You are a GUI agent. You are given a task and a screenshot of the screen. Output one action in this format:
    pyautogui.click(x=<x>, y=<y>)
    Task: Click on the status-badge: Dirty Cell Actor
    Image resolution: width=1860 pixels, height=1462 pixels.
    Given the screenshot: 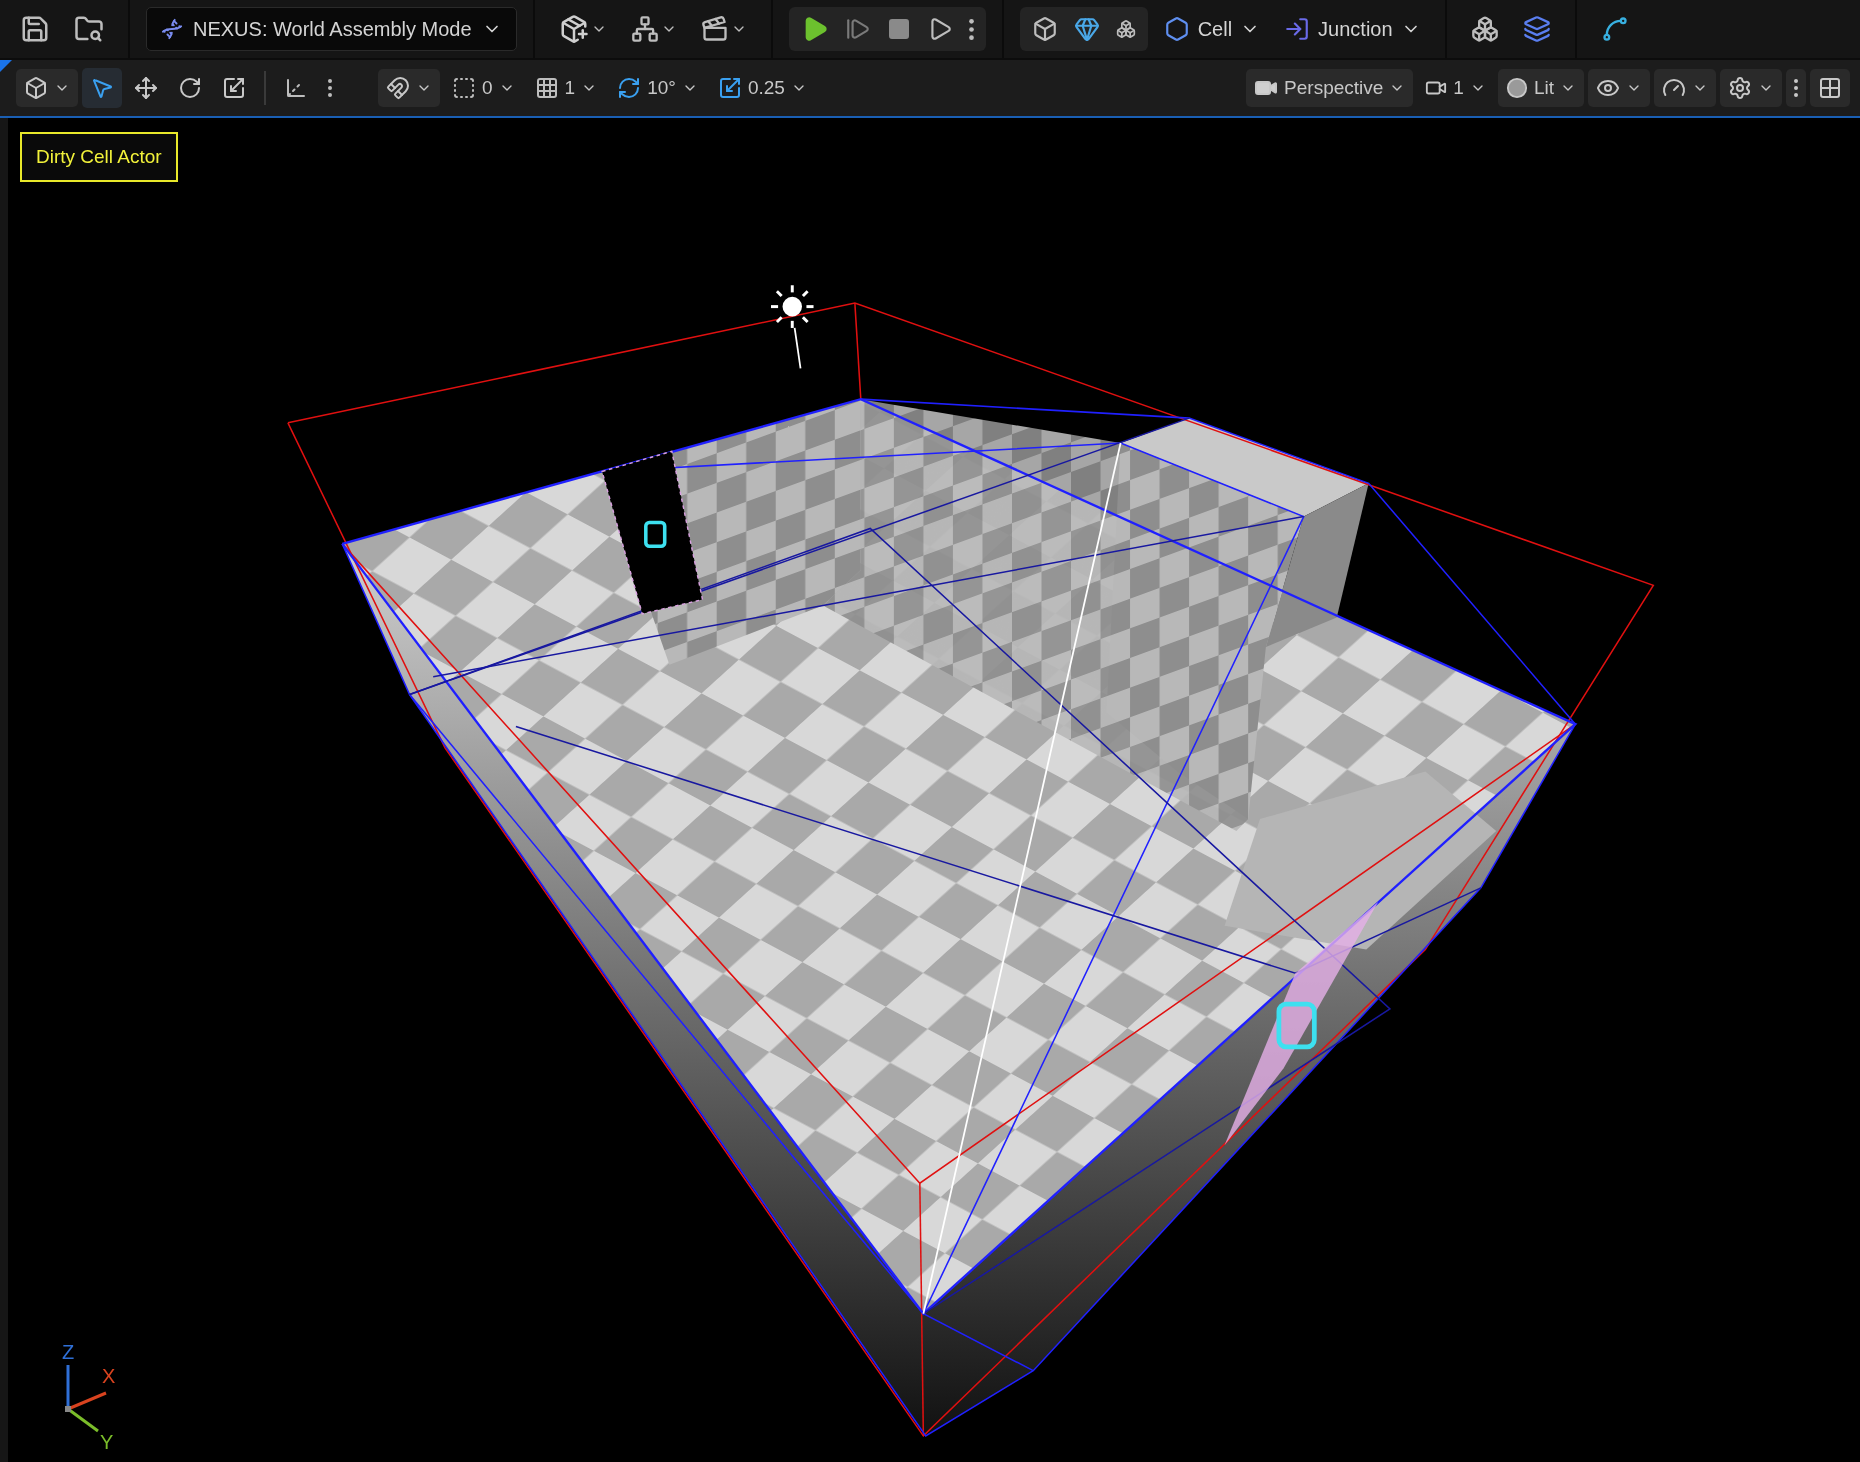 What is the action you would take?
    pyautogui.click(x=99, y=157)
    